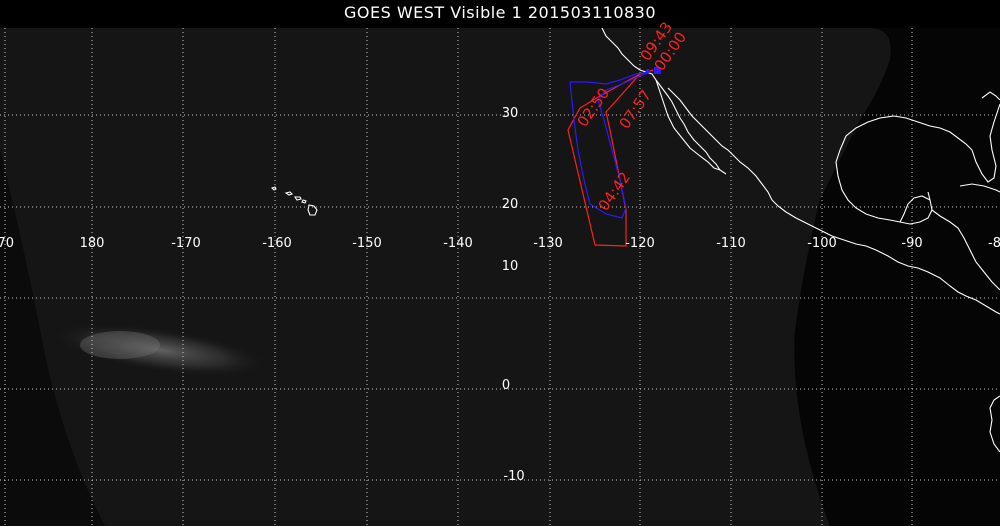 This screenshot has height=526, width=1000. What do you see at coordinates (731, 243) in the screenshot?
I see `longitude-label: -110` at bounding box center [731, 243].